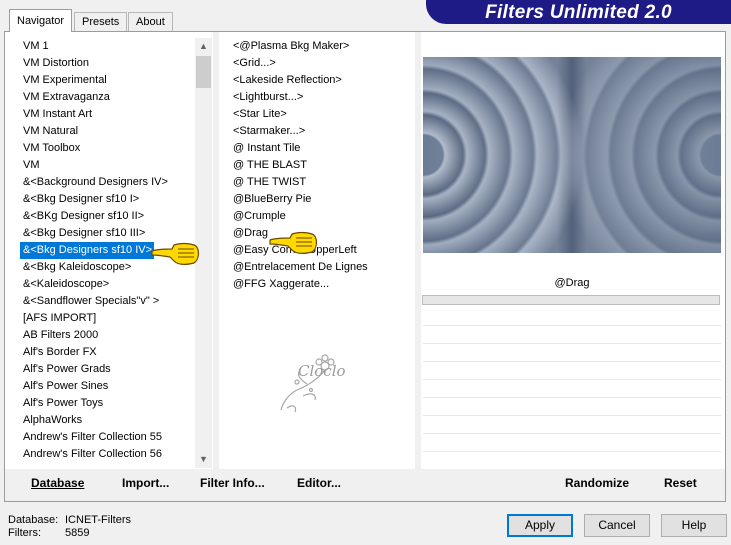 This screenshot has height=545, width=731. What do you see at coordinates (94, 267) in the screenshot?
I see `category-item: &<Bkg Kaleidoscope>` at bounding box center [94, 267].